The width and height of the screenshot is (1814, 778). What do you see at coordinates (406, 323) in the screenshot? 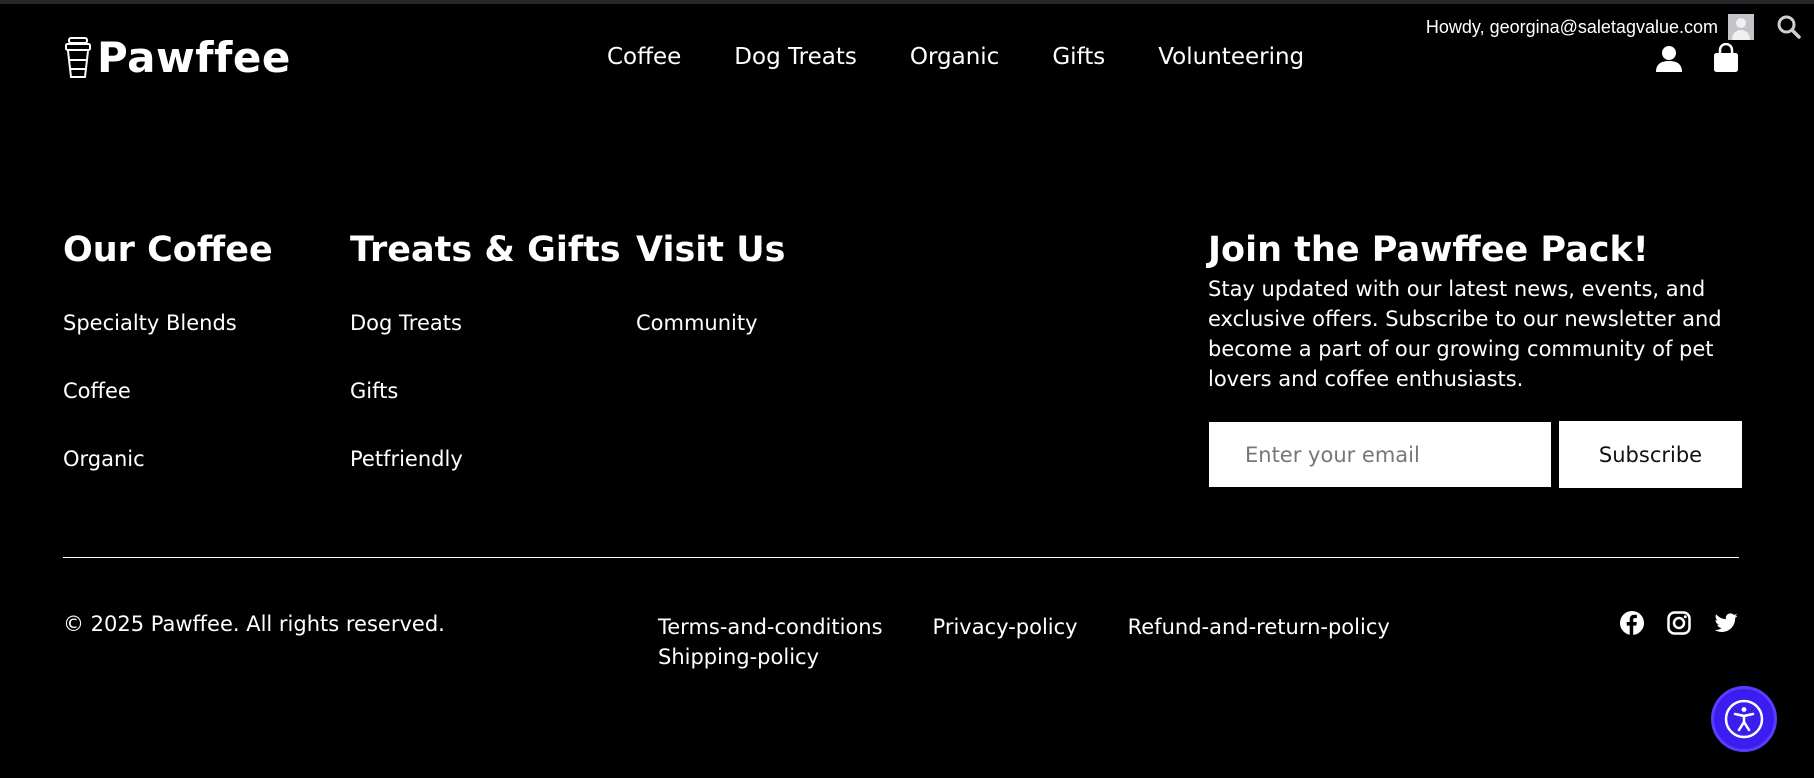
I see `footer-link-dog-treats: Dog Treats` at bounding box center [406, 323].